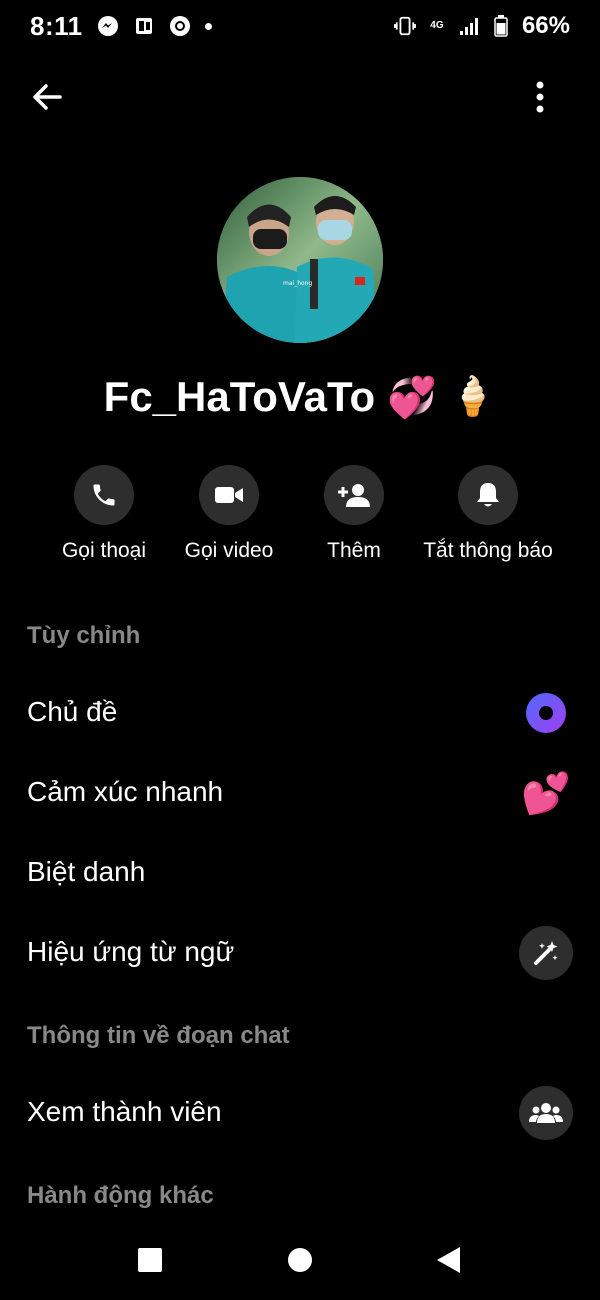 The image size is (600, 1300). I want to click on avatar-photo: mai_hong, so click(300, 260).